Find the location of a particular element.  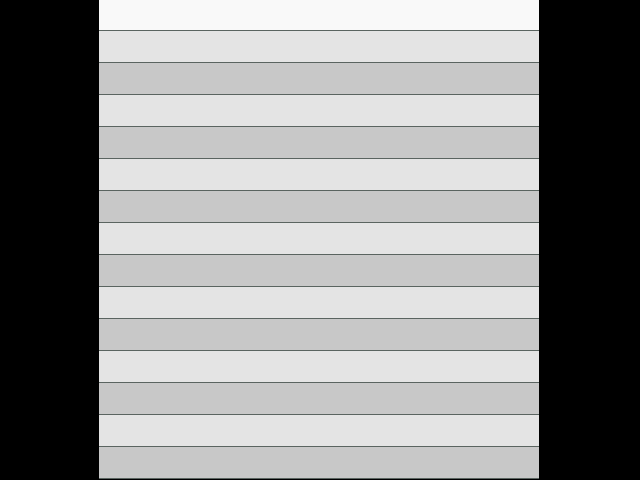

list-header is located at coordinates (319, 15).